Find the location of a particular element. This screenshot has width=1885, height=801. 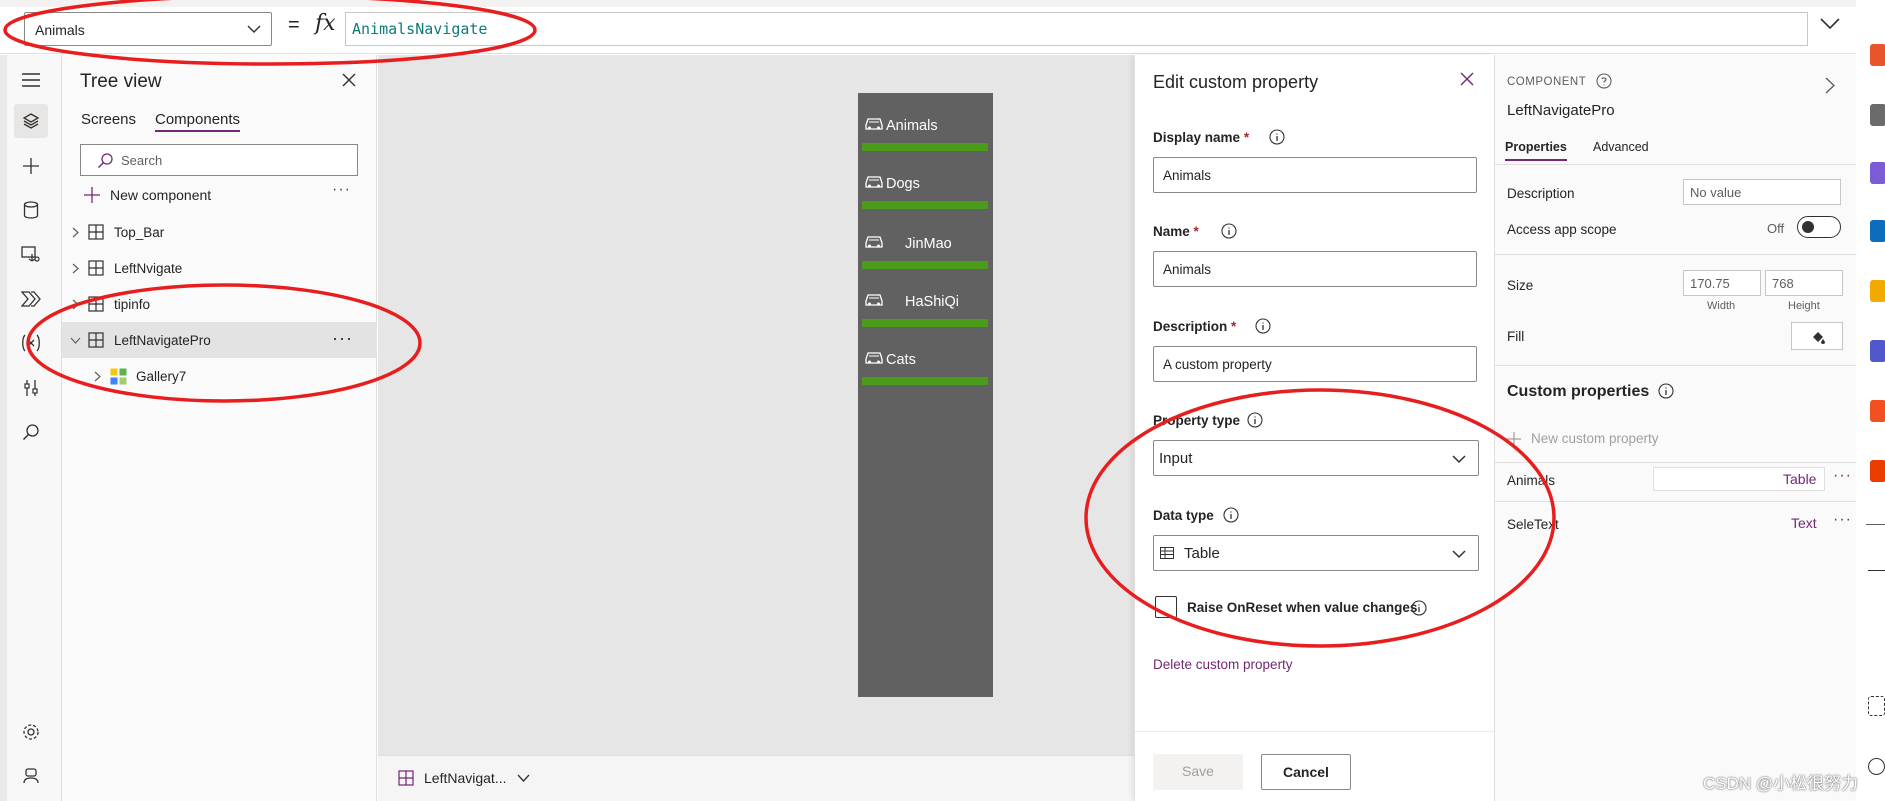

new-component-button: New component is located at coordinates (147, 195).